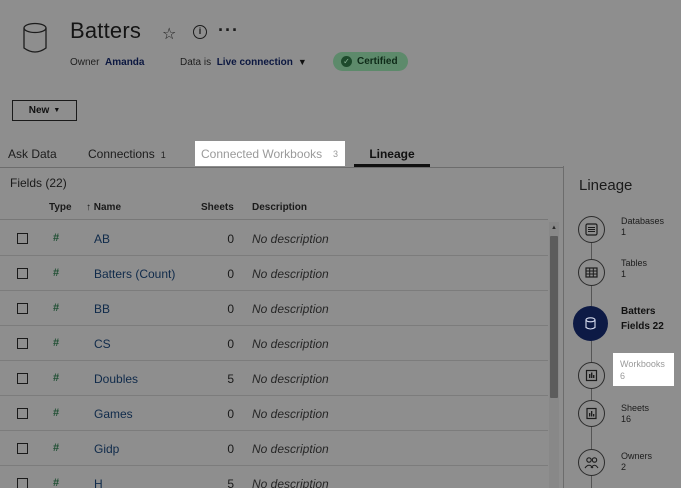  What do you see at coordinates (626, 419) in the screenshot?
I see `lineage-item-count: 16` at bounding box center [626, 419].